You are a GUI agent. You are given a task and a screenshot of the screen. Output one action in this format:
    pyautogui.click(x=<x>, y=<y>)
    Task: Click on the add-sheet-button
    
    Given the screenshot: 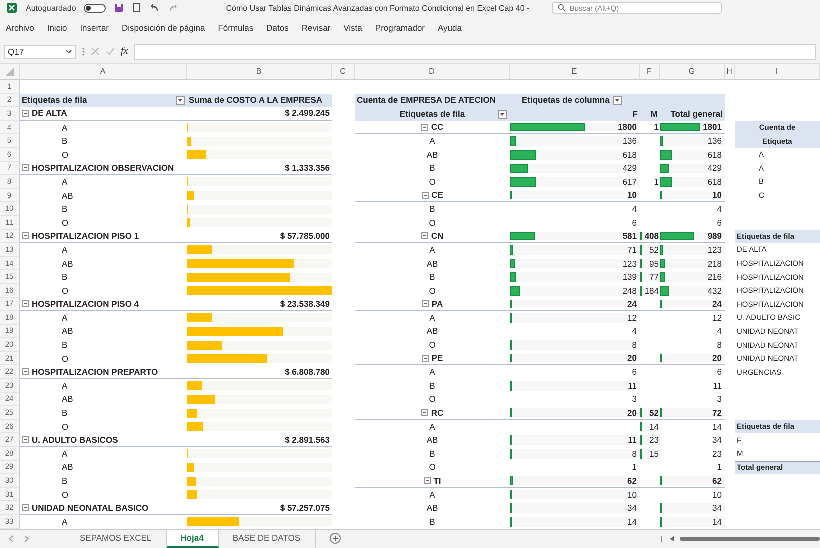 What is the action you would take?
    pyautogui.click(x=335, y=538)
    